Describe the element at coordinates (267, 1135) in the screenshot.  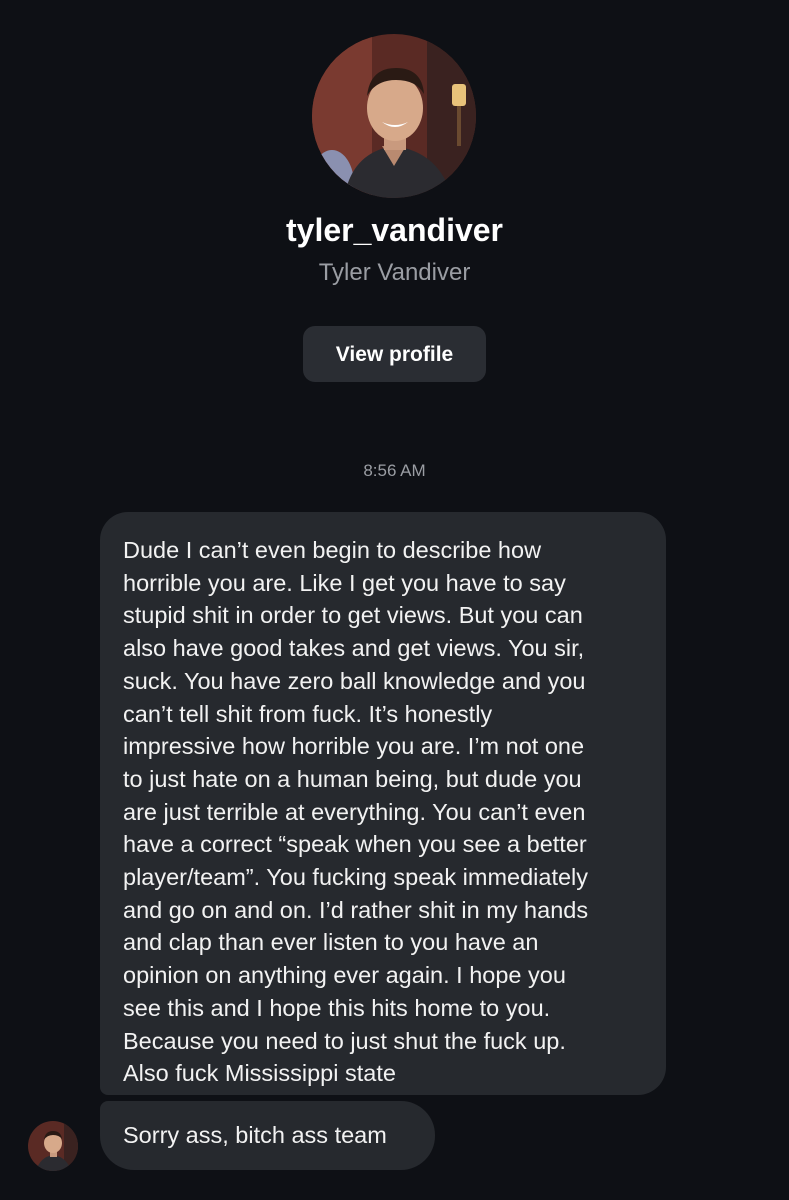
I see `message-bubble: Sorry ass, bitch ass team` at that location.